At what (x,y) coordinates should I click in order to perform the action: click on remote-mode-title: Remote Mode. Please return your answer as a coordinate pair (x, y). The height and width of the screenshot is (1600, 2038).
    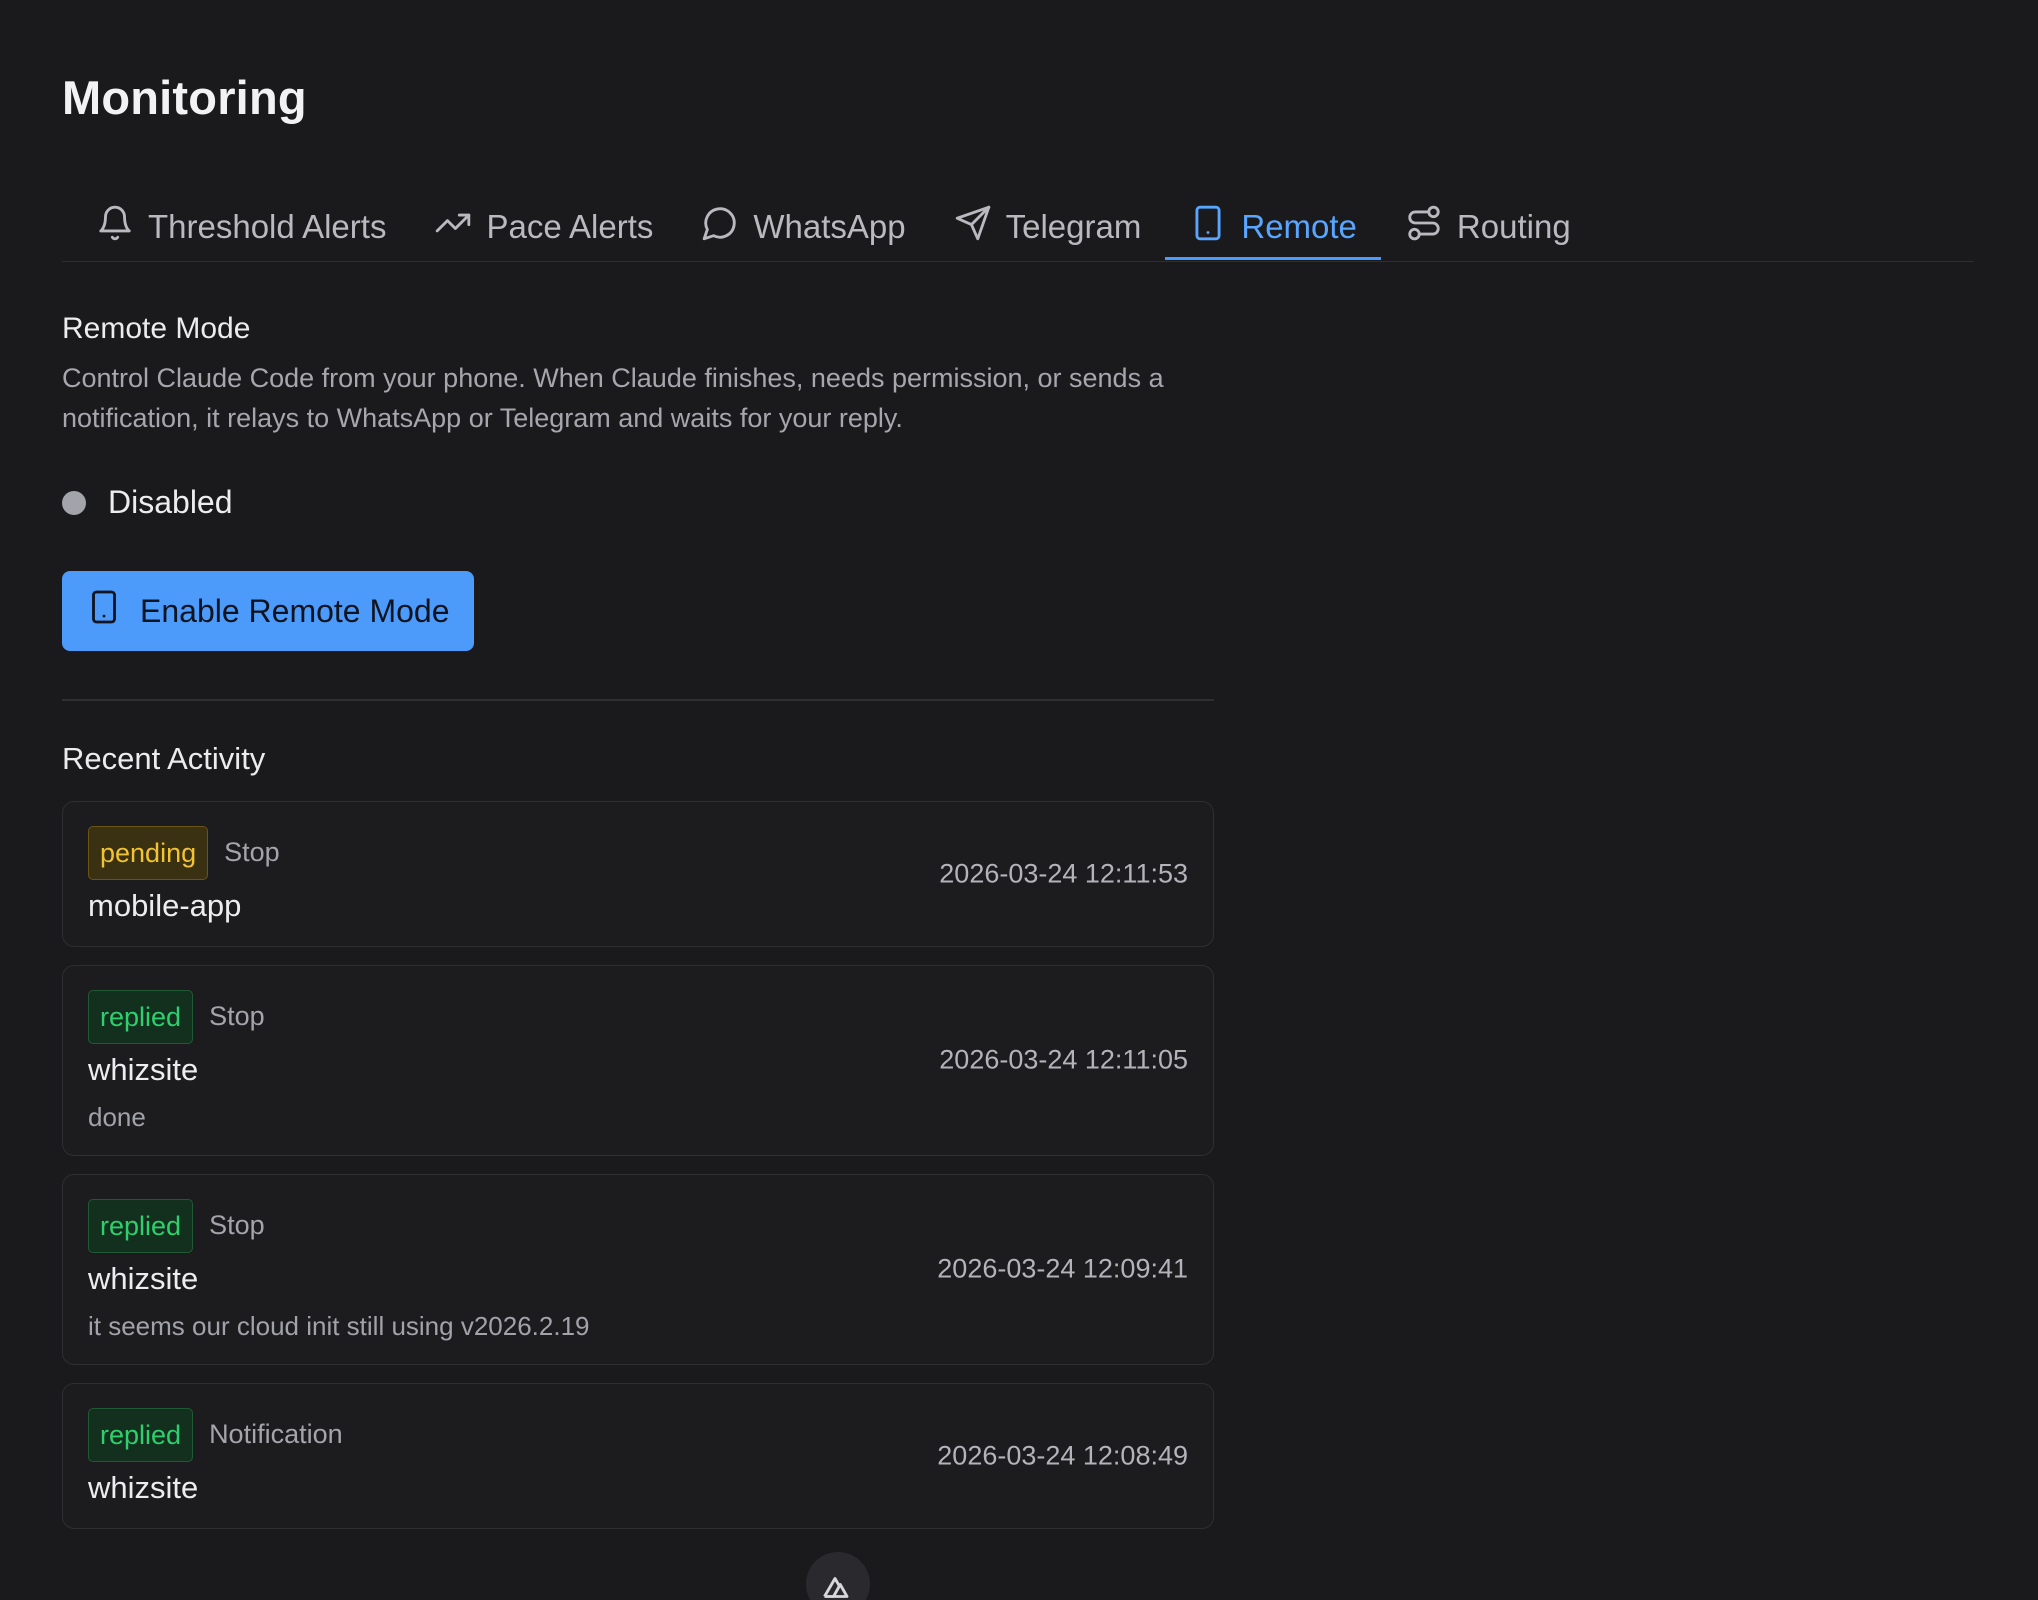
    Looking at the image, I should click on (156, 328).